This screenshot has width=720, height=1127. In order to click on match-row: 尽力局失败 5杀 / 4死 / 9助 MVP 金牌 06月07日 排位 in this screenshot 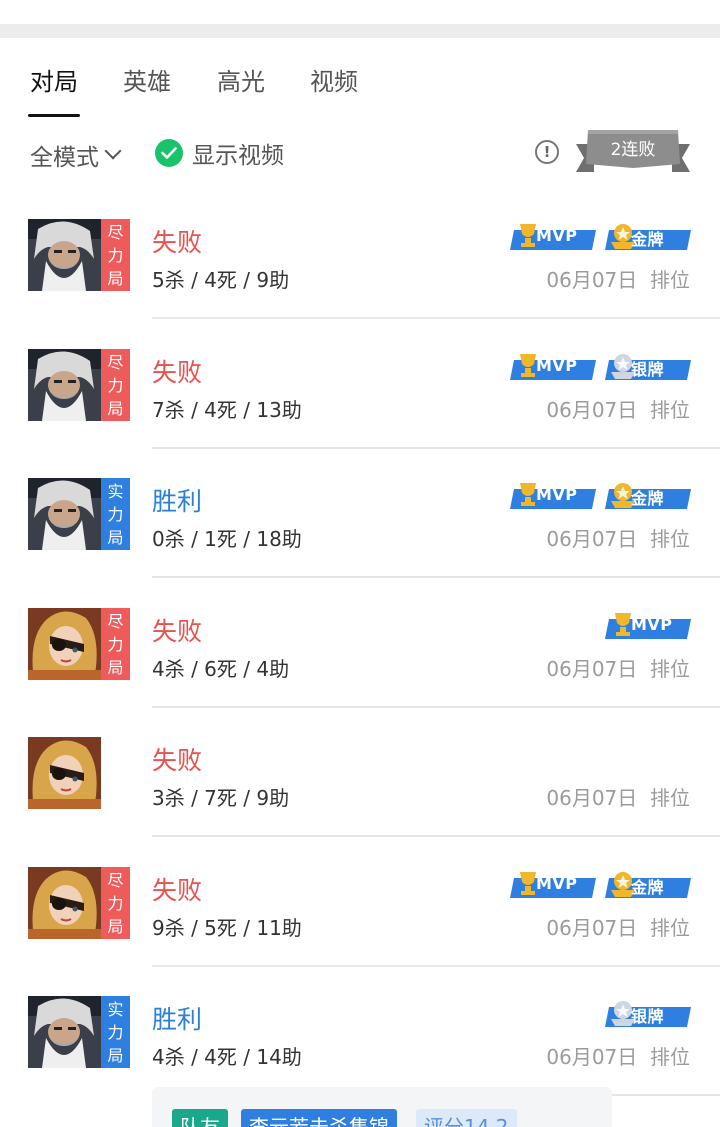, I will do `click(360, 254)`.